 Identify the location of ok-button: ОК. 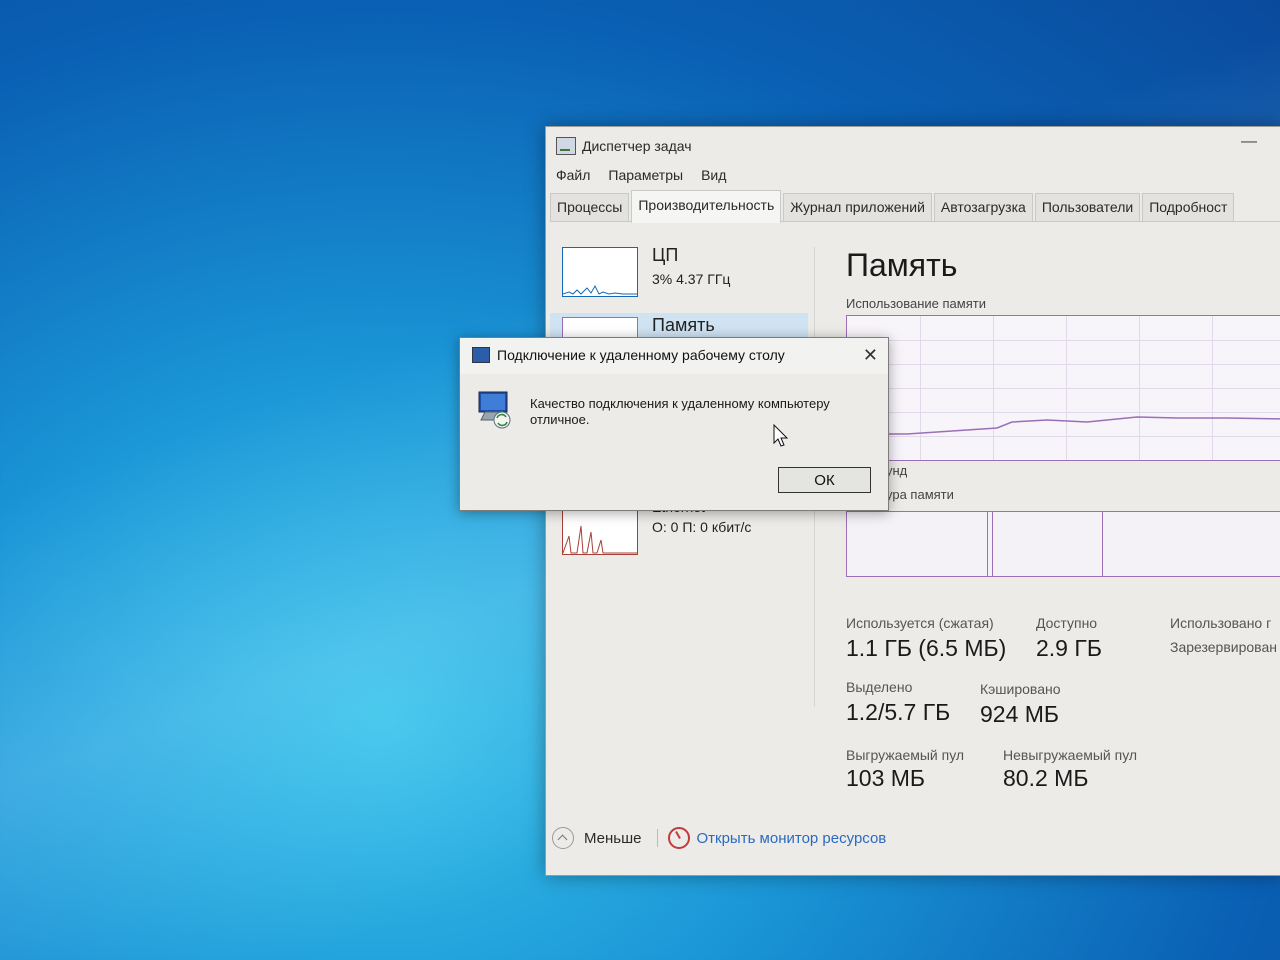
(824, 480).